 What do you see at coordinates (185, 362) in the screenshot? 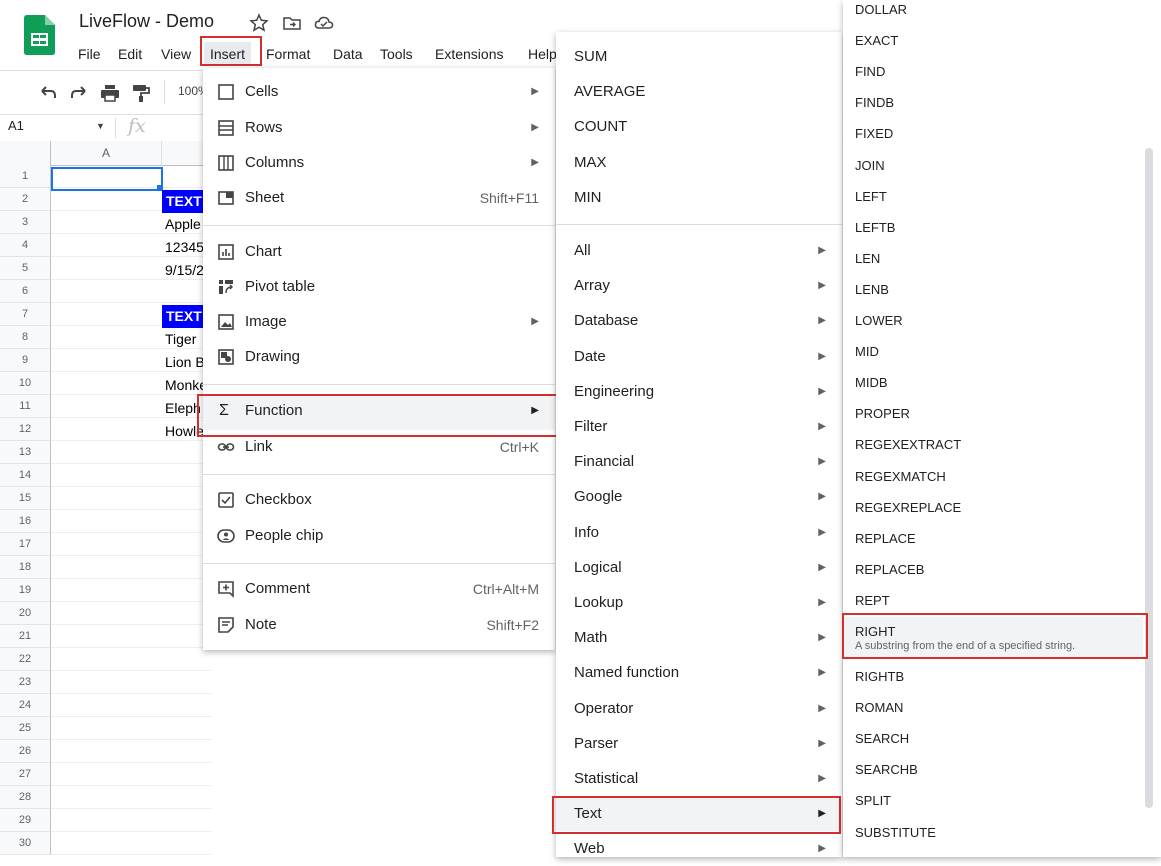
I see `cell-b9: Lion B` at bounding box center [185, 362].